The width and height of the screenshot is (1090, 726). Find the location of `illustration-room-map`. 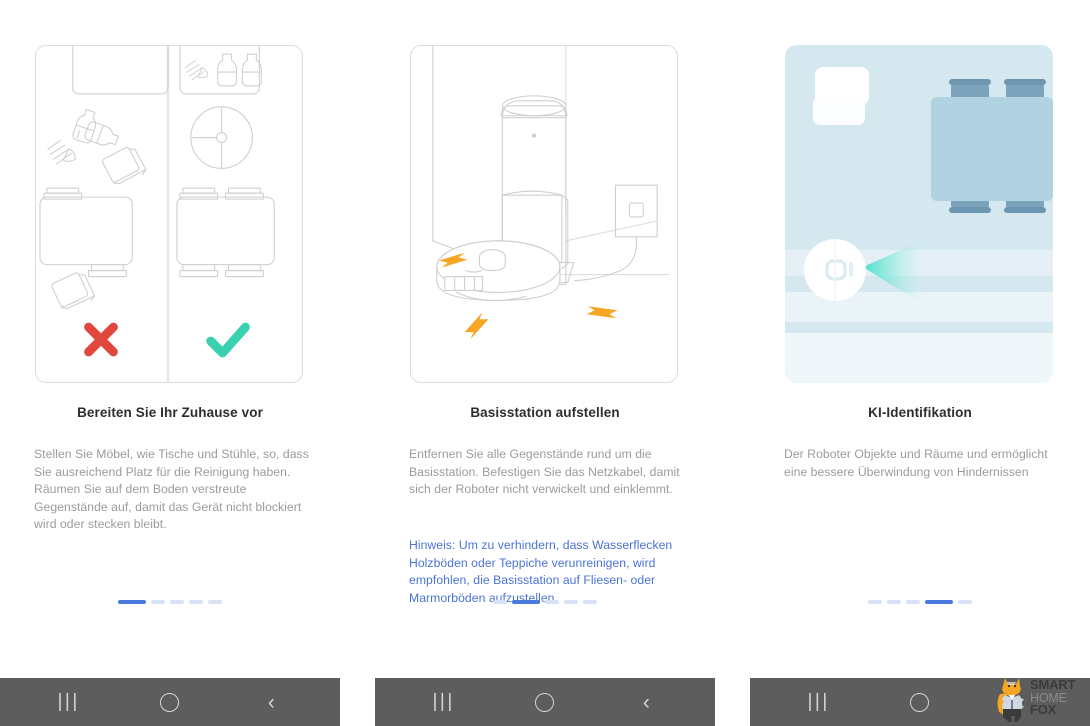

illustration-room-map is located at coordinates (919, 214).